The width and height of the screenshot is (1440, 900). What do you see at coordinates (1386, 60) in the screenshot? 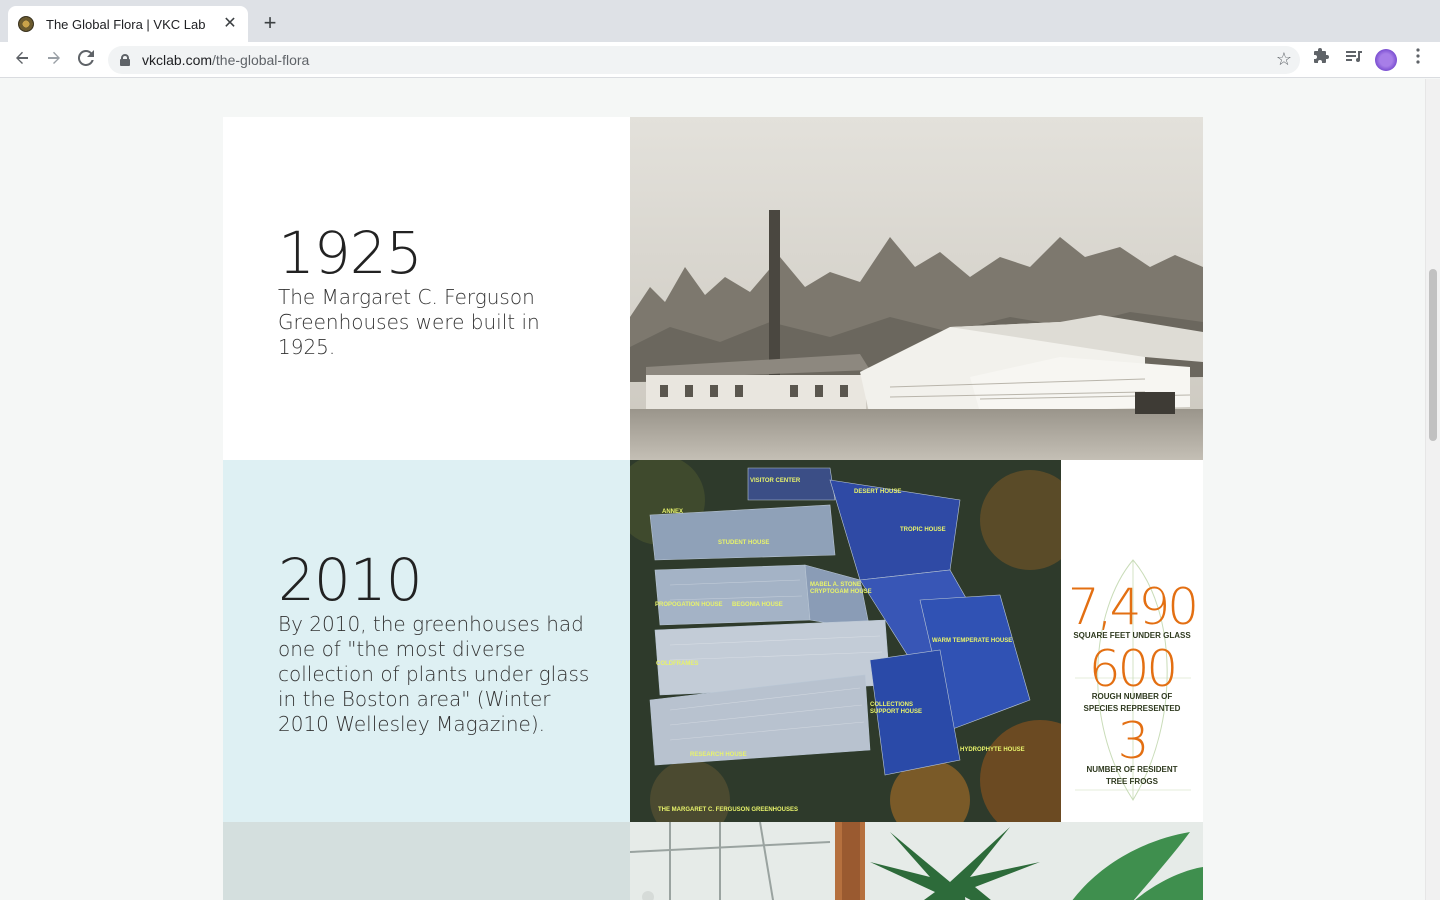
I see `avatar` at bounding box center [1386, 60].